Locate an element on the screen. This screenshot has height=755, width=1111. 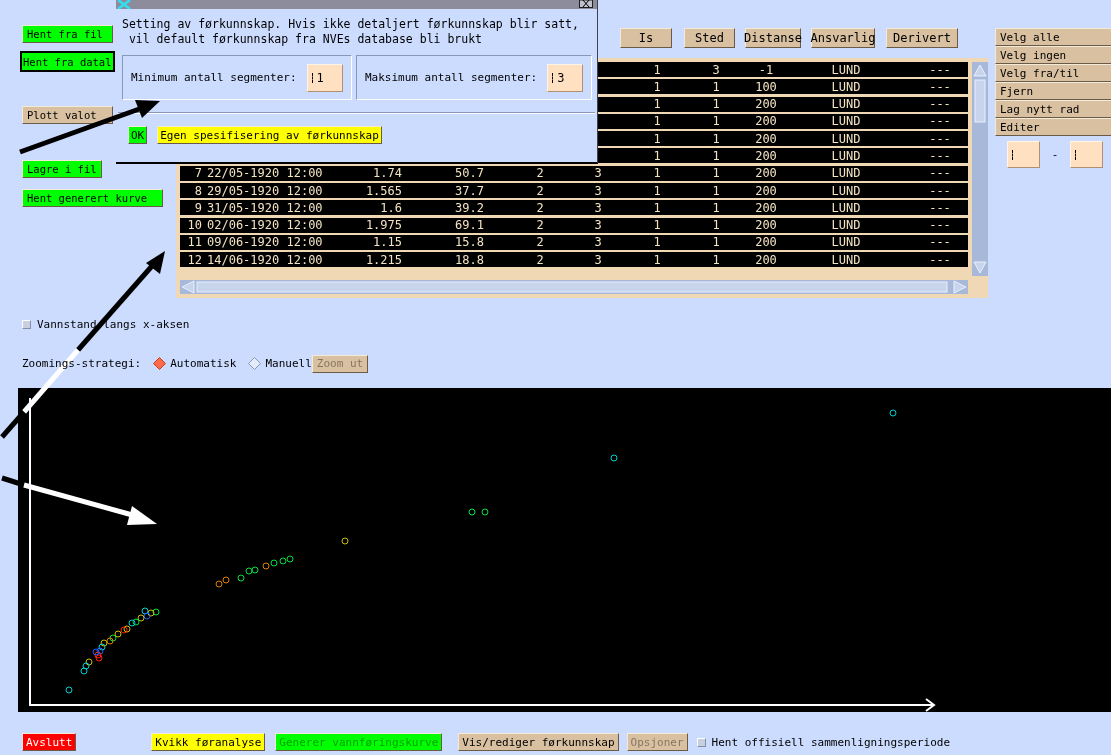
save-file-button: Lagre i fil is located at coordinates (62, 169).